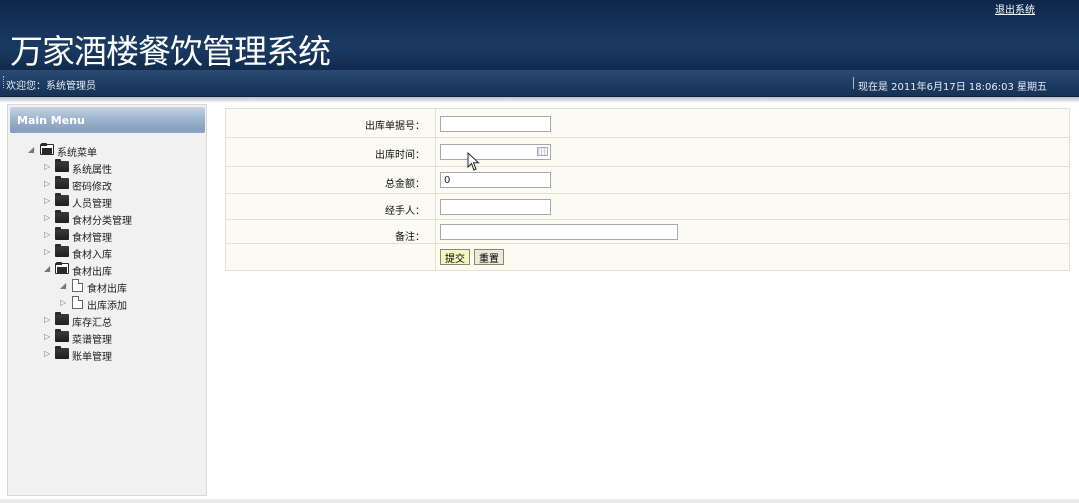  I want to click on tree-root-label: 系统菜单, so click(77, 153).